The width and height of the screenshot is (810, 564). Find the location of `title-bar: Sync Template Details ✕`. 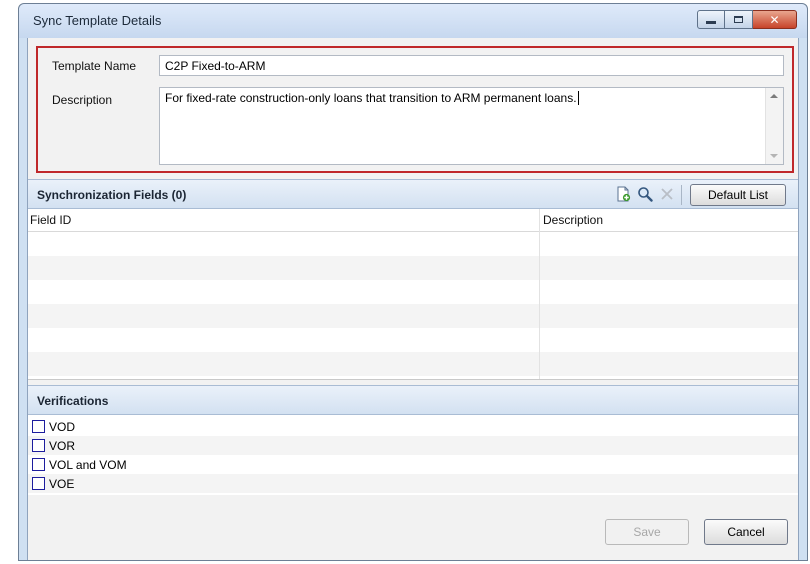

title-bar: Sync Template Details ✕ is located at coordinates (413, 21).